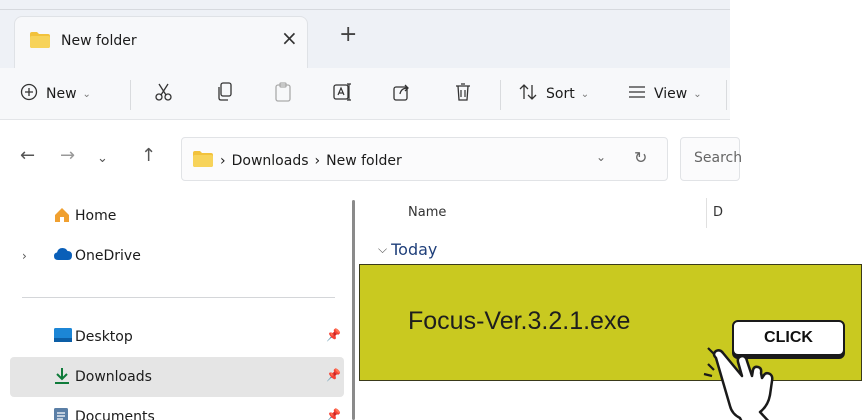 The image size is (862, 420). I want to click on desktop-icon, so click(63, 337).